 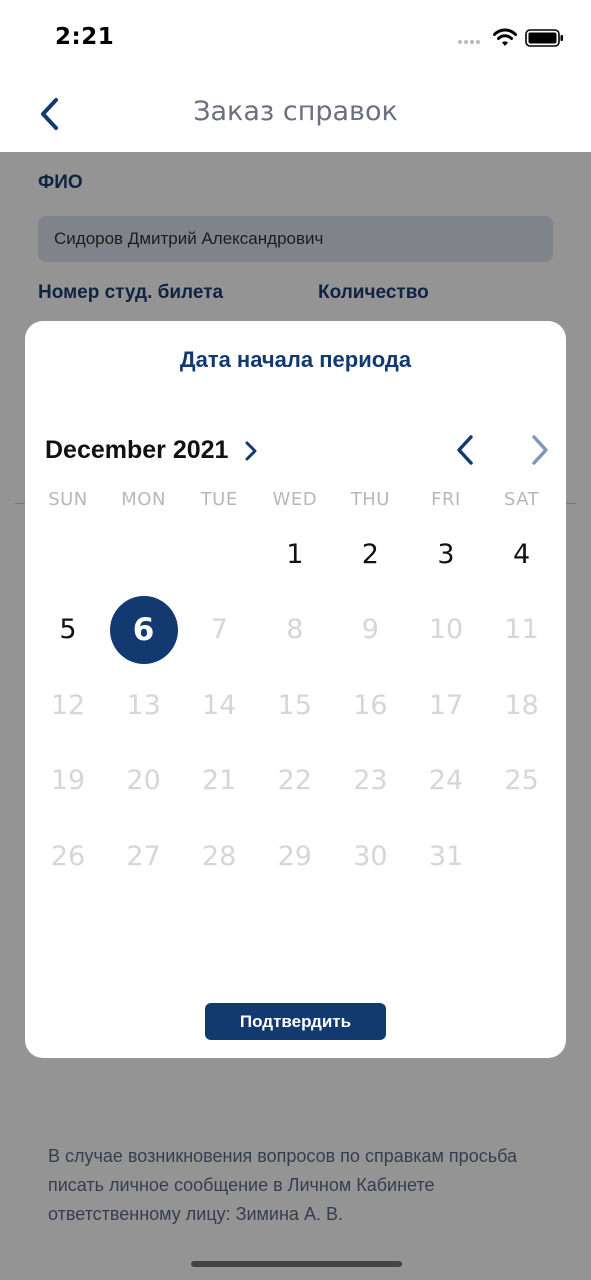 I want to click on prev-month-button, so click(x=466, y=450).